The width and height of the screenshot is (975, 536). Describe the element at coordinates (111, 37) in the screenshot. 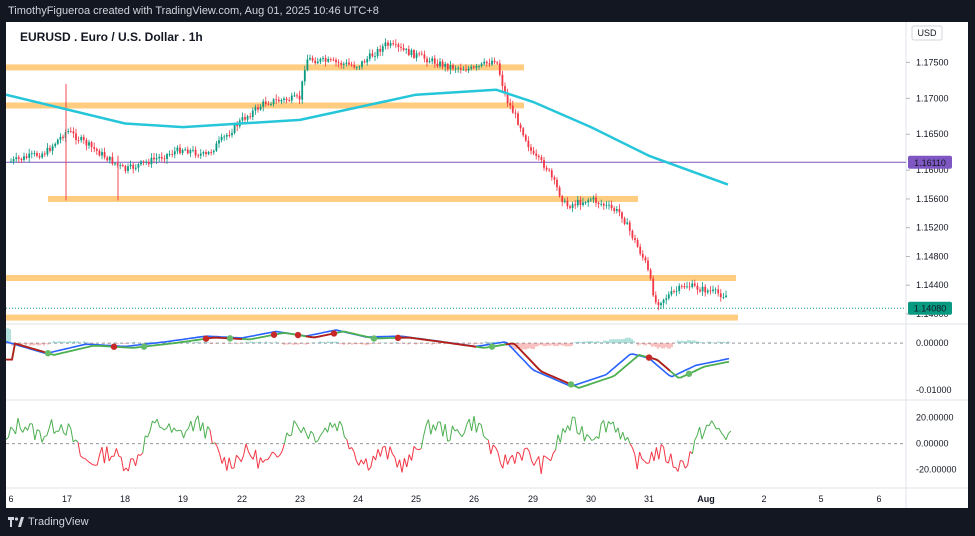

I see `chart-title: EURUSD . Euro / U.S. Dollar . 1h` at that location.